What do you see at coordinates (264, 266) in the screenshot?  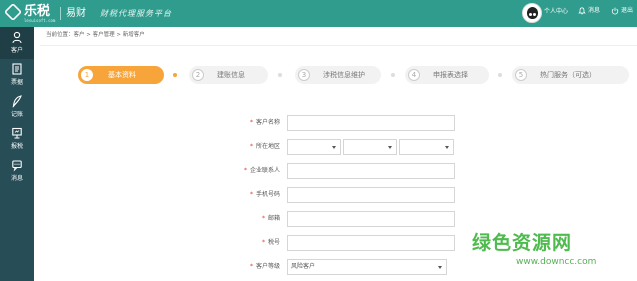 I see `level-label: * 客户等级` at bounding box center [264, 266].